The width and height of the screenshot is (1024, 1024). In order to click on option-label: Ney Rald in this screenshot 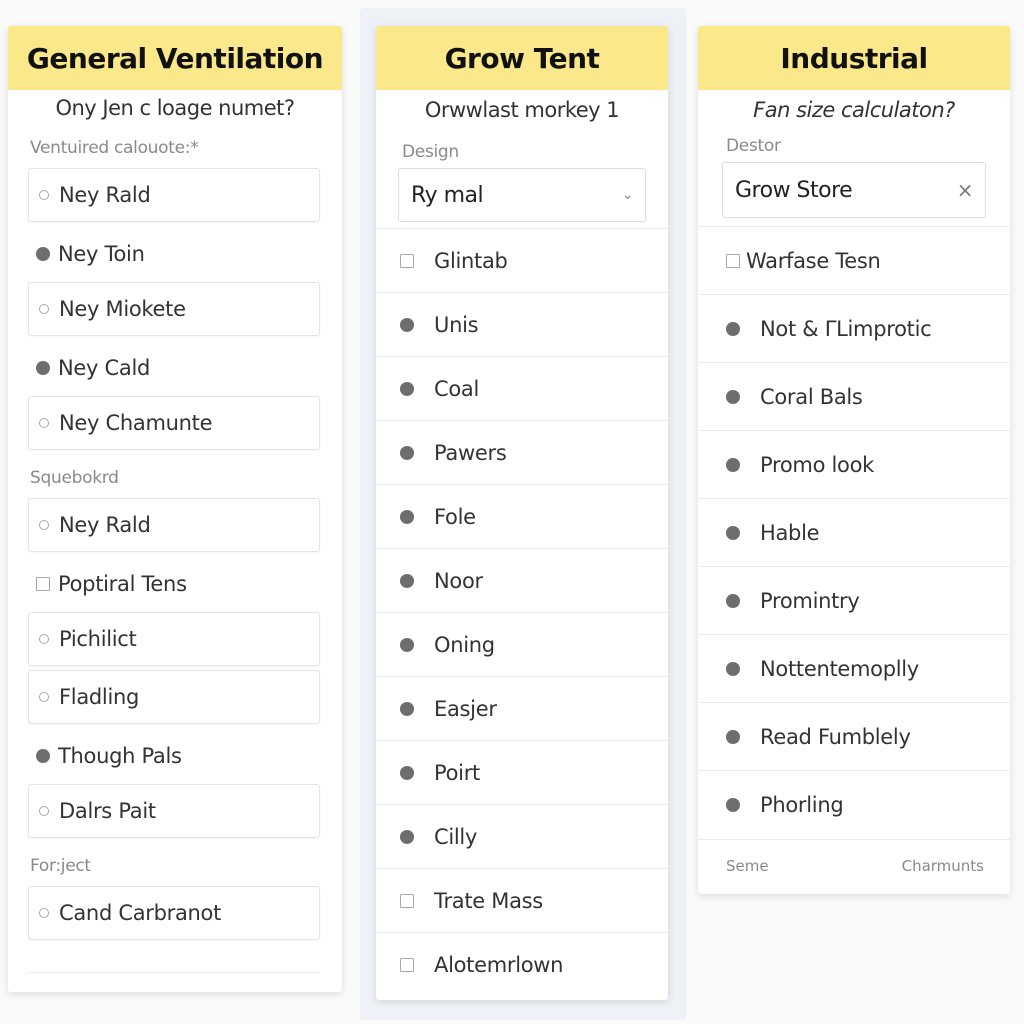, I will do `click(105, 525)`.